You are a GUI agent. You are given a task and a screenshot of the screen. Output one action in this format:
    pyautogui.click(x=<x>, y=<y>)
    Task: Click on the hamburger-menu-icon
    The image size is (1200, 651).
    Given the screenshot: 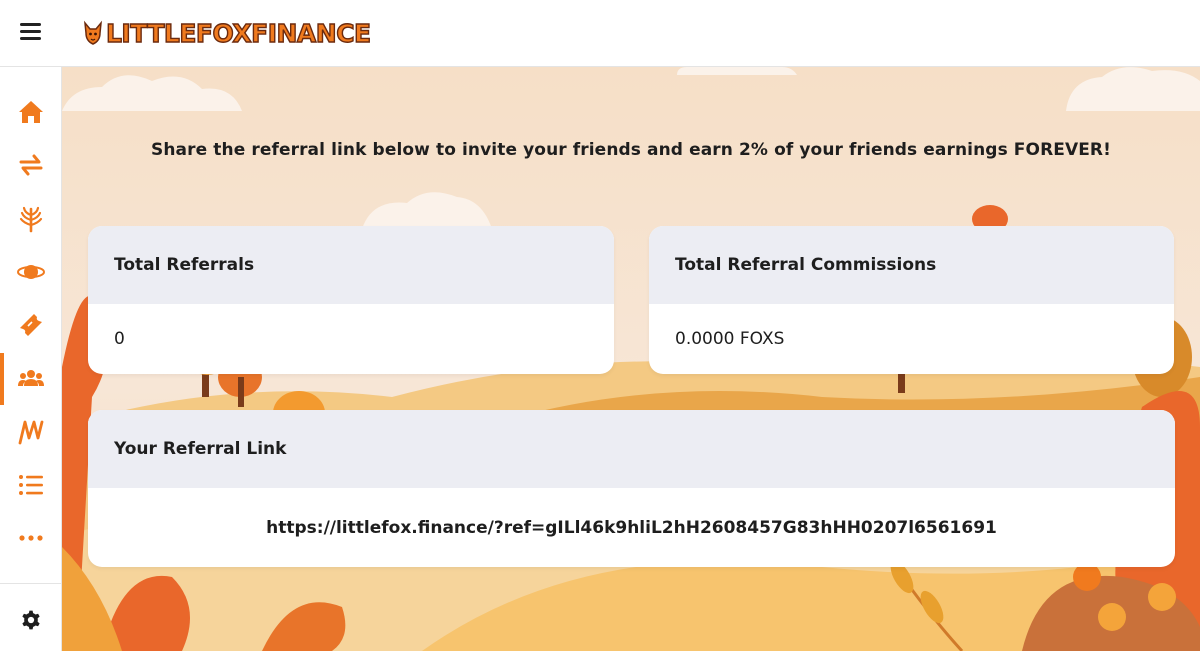 What is the action you would take?
    pyautogui.click(x=30, y=32)
    